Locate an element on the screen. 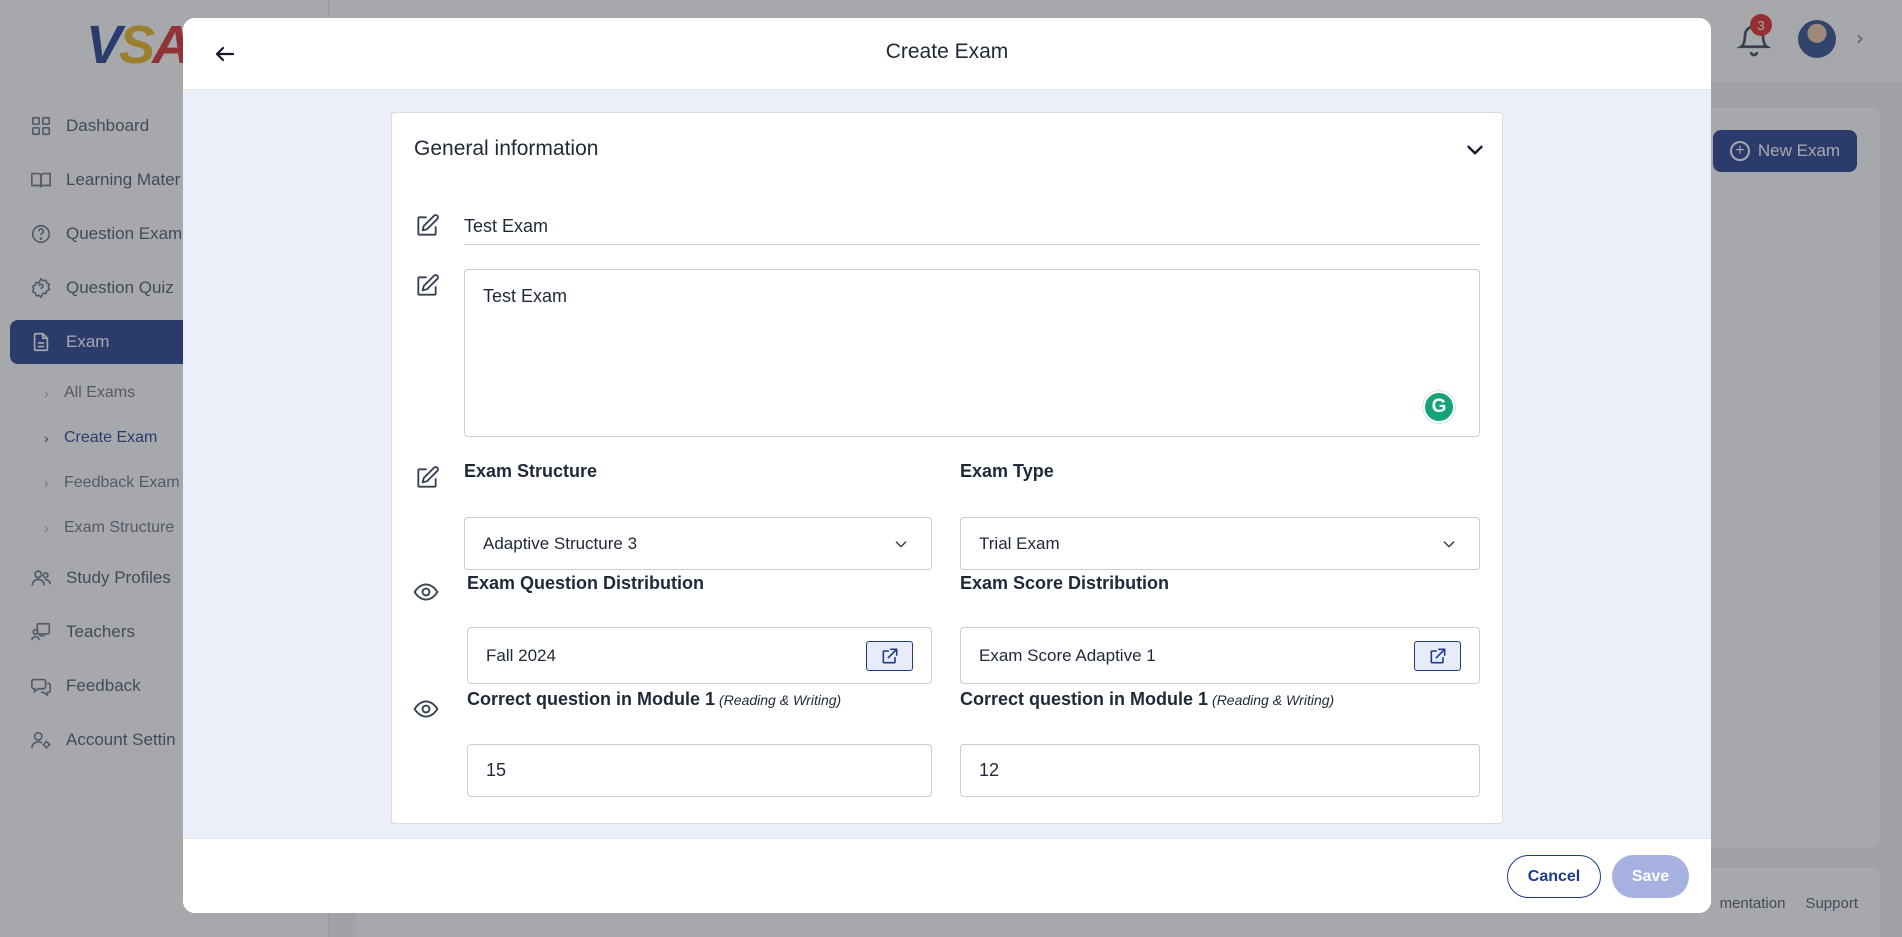 The height and width of the screenshot is (937, 1902). modal-title: Create Exam is located at coordinates (947, 51).